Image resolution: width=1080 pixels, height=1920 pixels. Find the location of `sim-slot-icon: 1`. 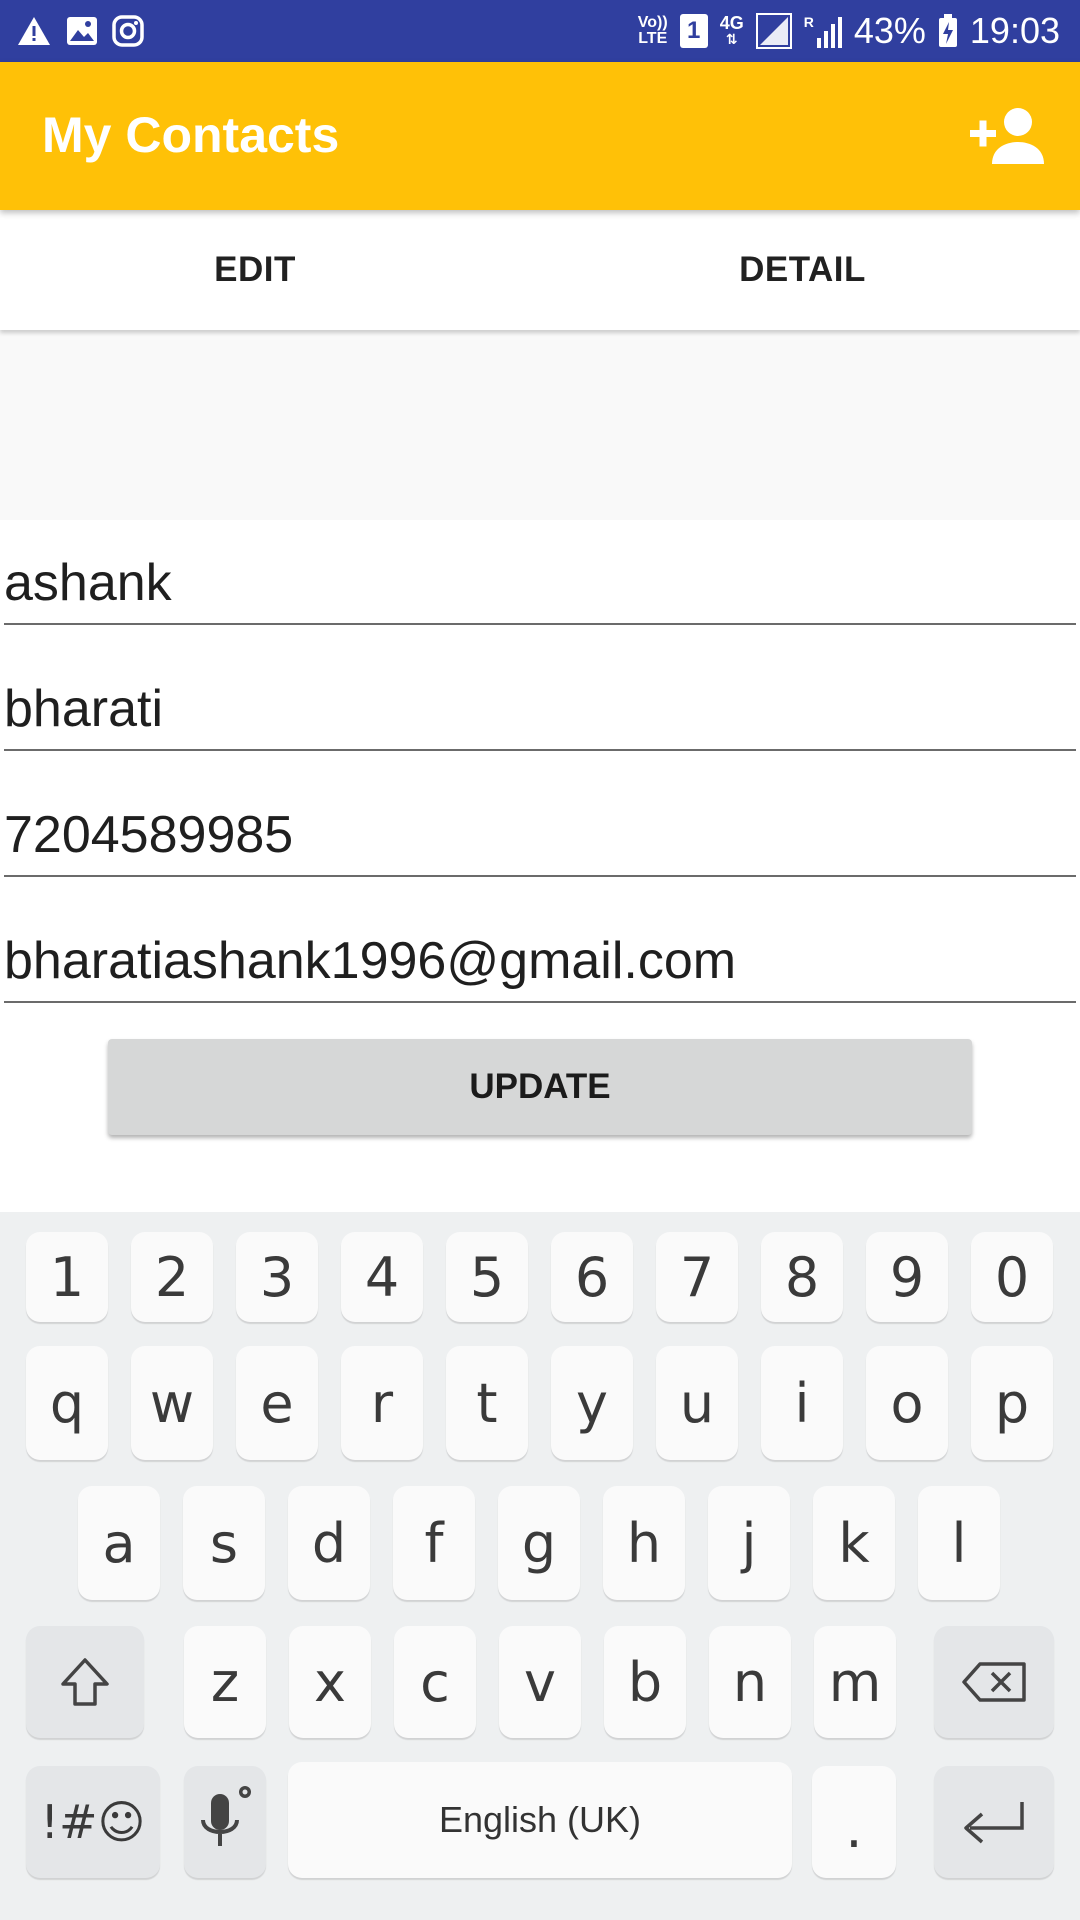

sim-slot-icon: 1 is located at coordinates (693, 31).